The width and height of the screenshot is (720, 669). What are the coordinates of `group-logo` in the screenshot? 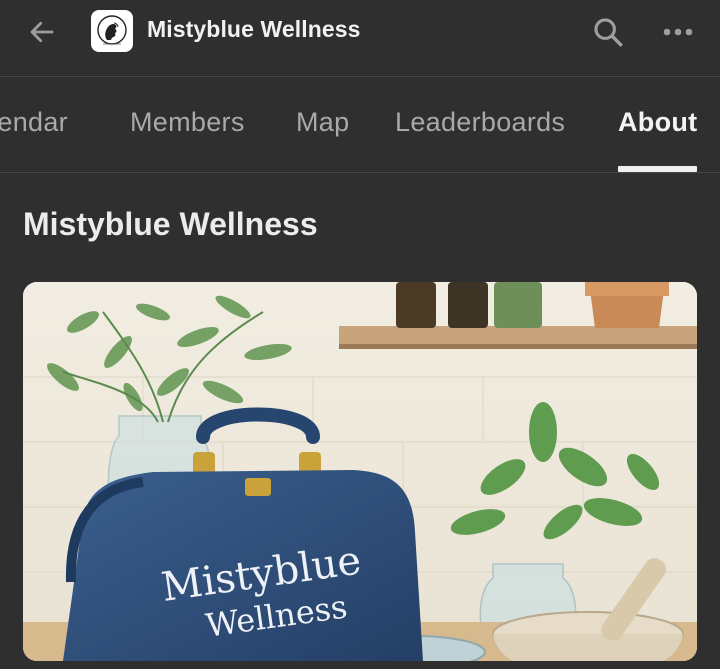 It's located at (112, 31).